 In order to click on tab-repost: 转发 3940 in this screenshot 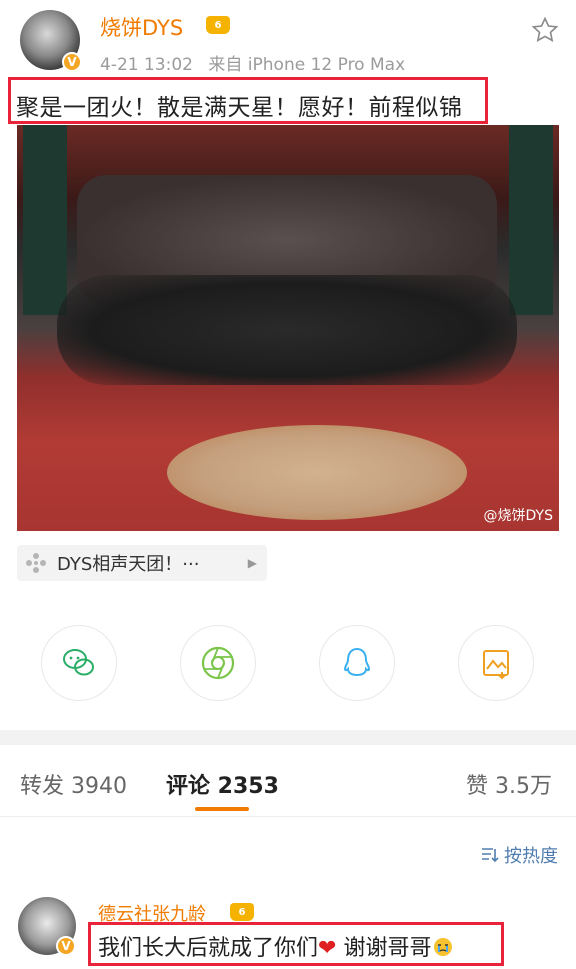, I will do `click(73, 784)`.